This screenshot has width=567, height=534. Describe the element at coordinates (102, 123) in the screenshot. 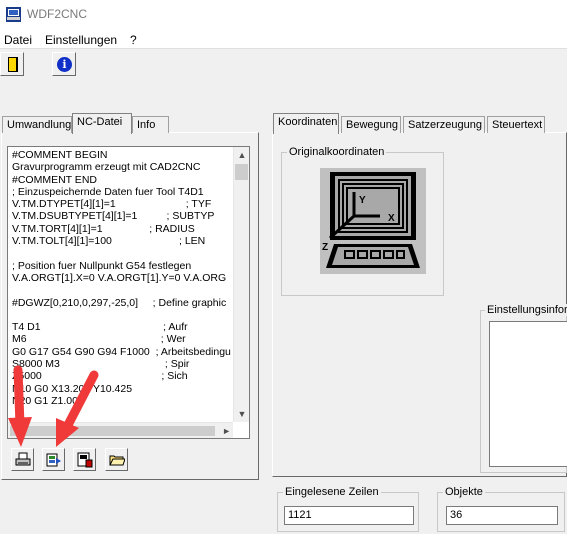

I see `tab-nc-datei: NC-Datei` at that location.